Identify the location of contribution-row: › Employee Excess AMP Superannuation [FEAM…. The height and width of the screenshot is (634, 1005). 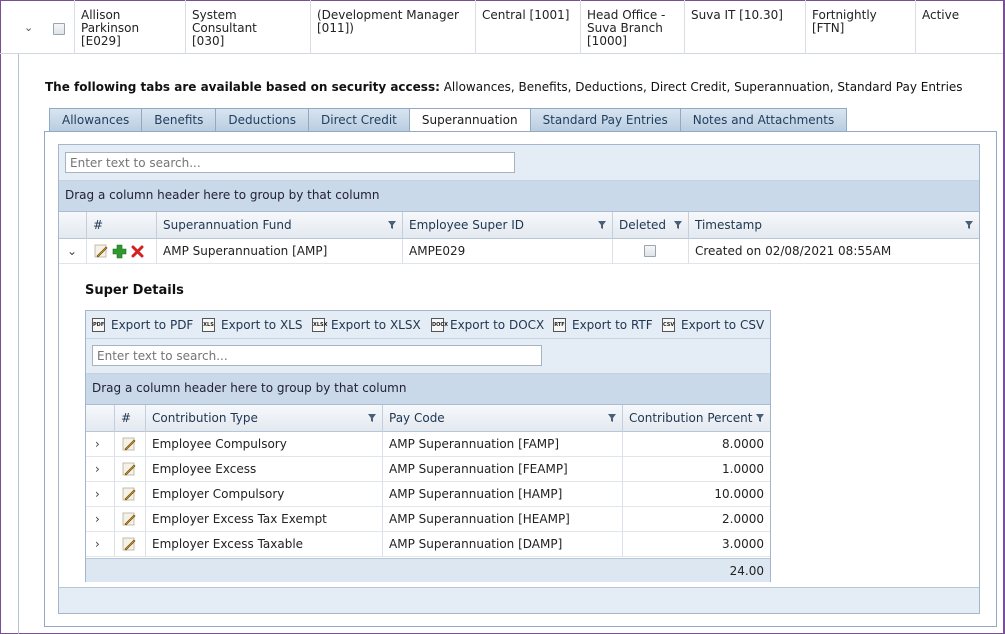
(428, 469).